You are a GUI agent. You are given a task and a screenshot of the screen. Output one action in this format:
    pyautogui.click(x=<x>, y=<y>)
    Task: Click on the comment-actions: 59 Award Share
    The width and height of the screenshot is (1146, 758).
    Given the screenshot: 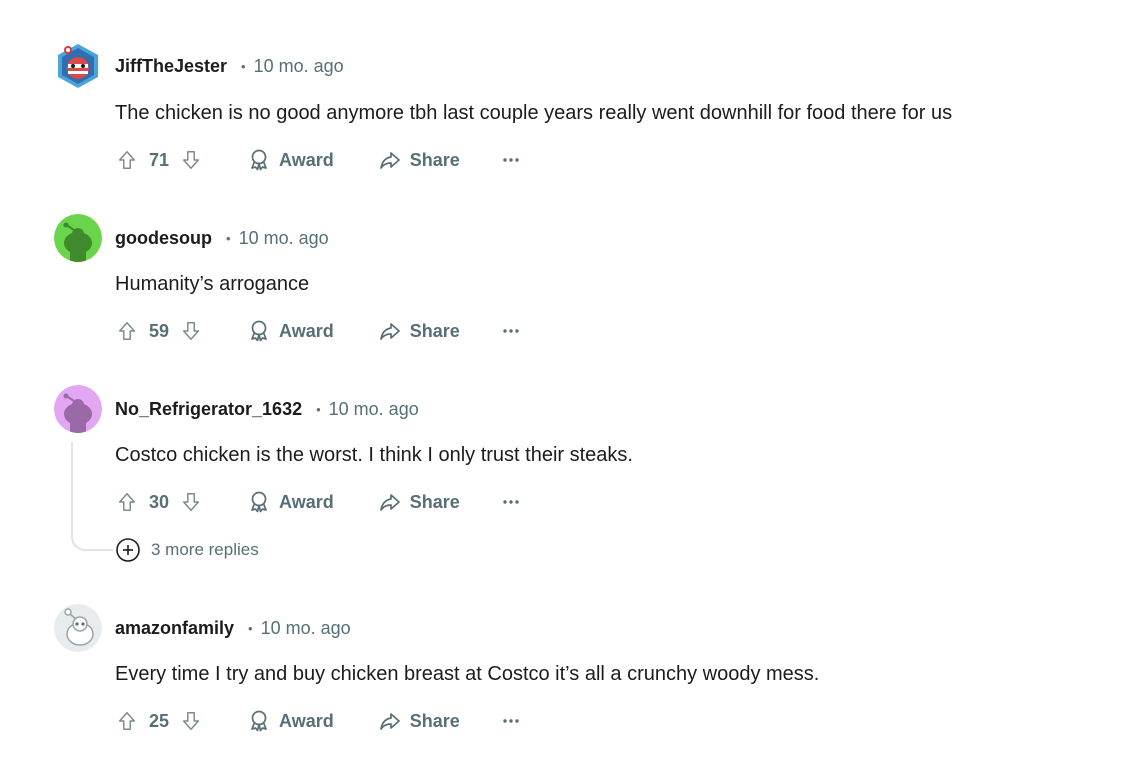 What is the action you would take?
    pyautogui.click(x=321, y=331)
    